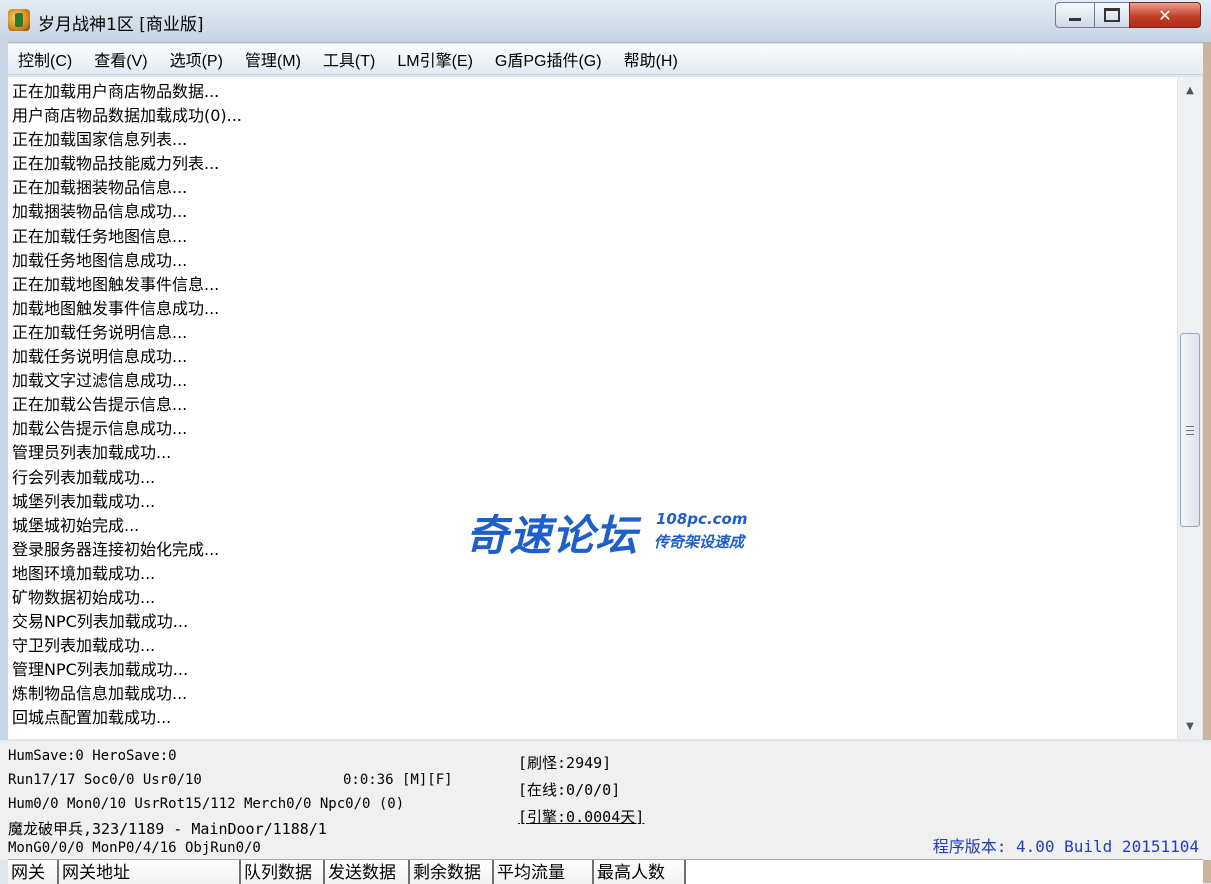 The height and width of the screenshot is (884, 1211). I want to click on close-icon: ✕, so click(1165, 15).